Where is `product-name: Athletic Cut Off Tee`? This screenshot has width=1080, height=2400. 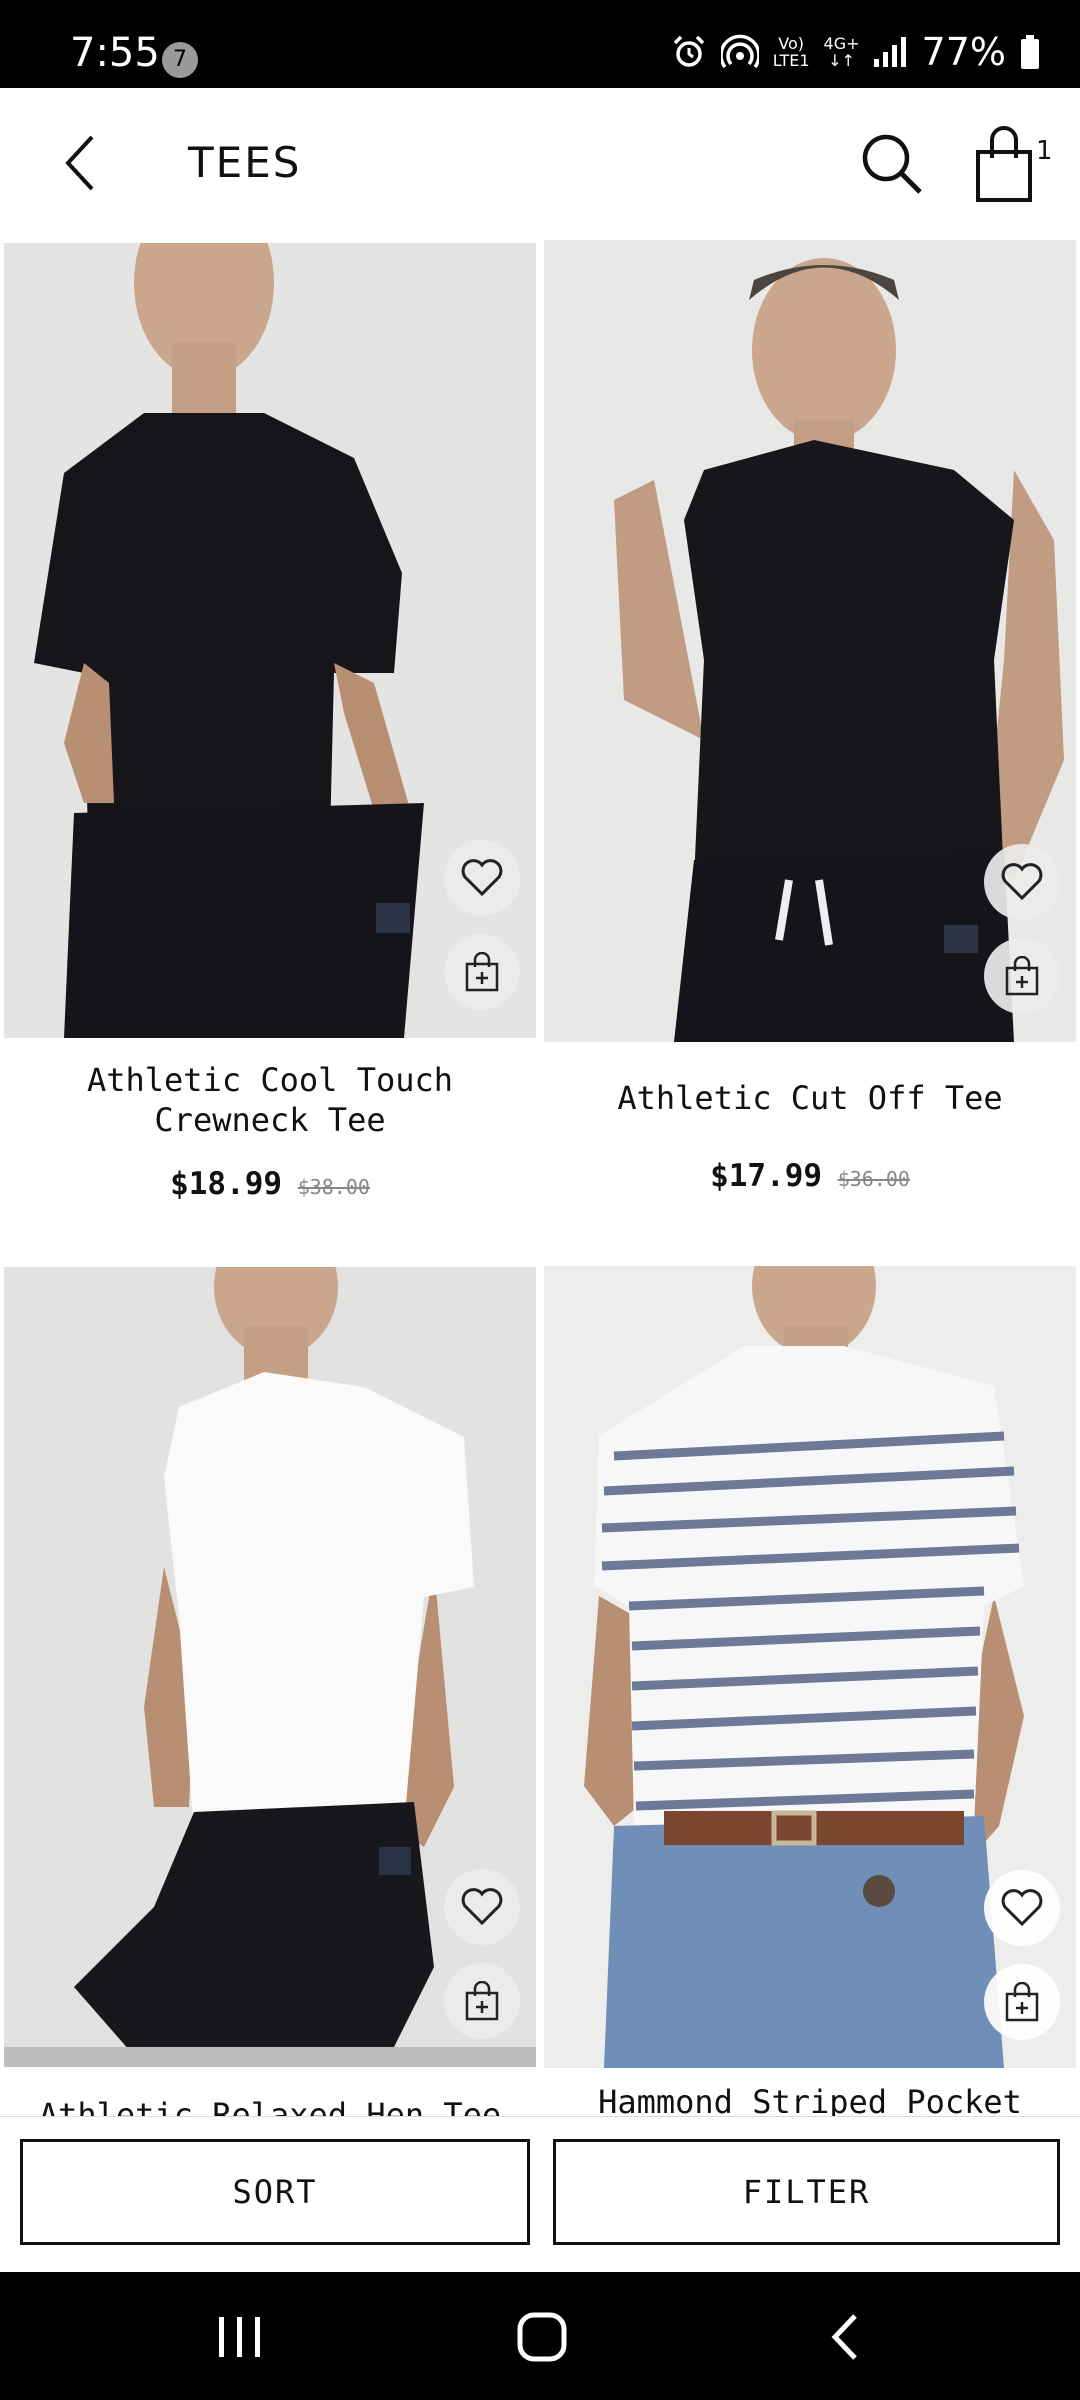 product-name: Athletic Cut Off Tee is located at coordinates (810, 1098).